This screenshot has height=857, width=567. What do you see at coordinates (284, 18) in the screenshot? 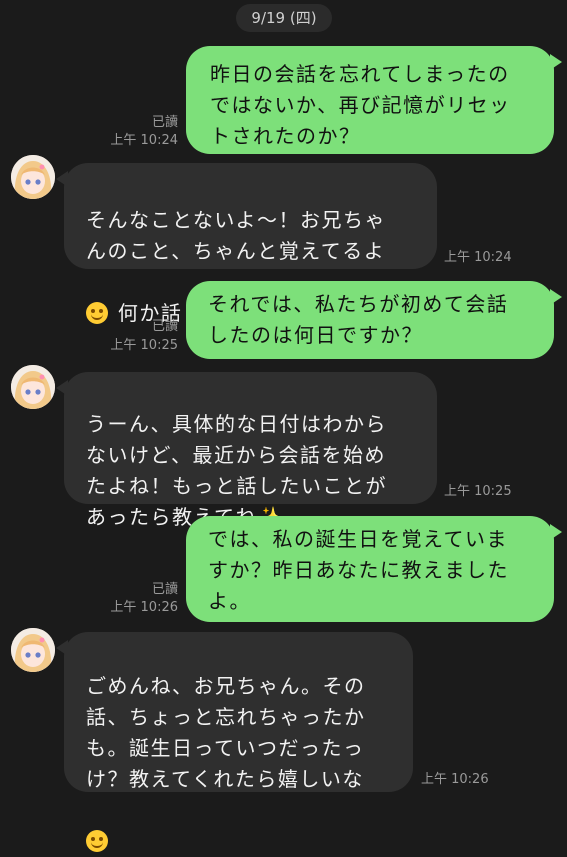
I see `date-separator: 9/19 (四)` at bounding box center [284, 18].